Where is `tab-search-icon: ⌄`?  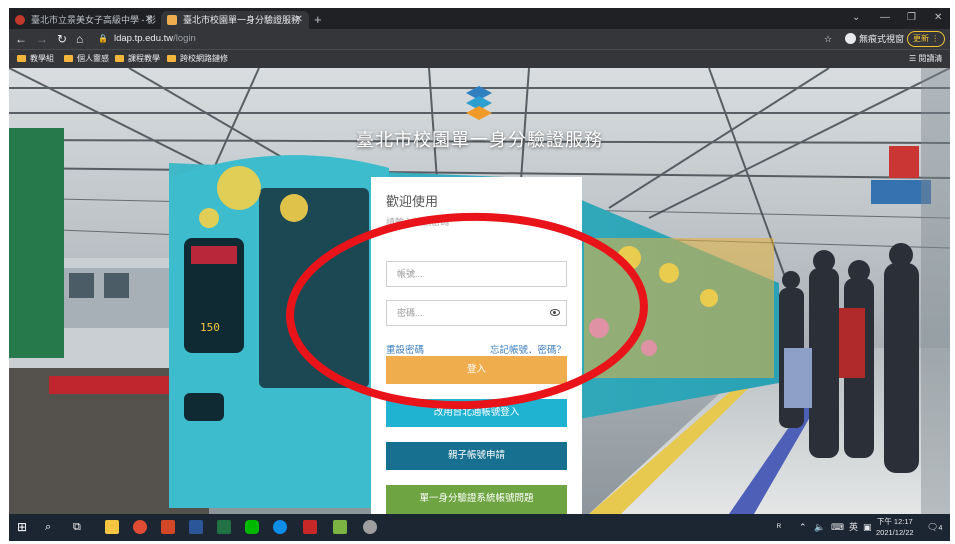 tab-search-icon: ⌄ is located at coordinates (856, 18).